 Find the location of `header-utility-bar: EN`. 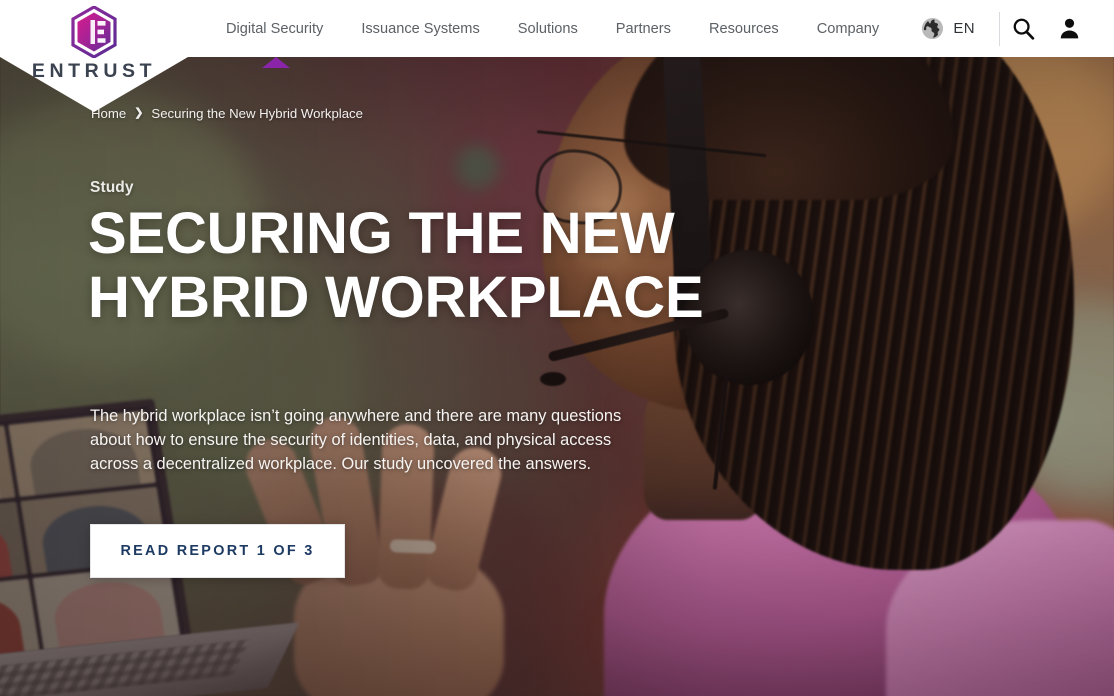

header-utility-bar: EN is located at coordinates (1006, 28).